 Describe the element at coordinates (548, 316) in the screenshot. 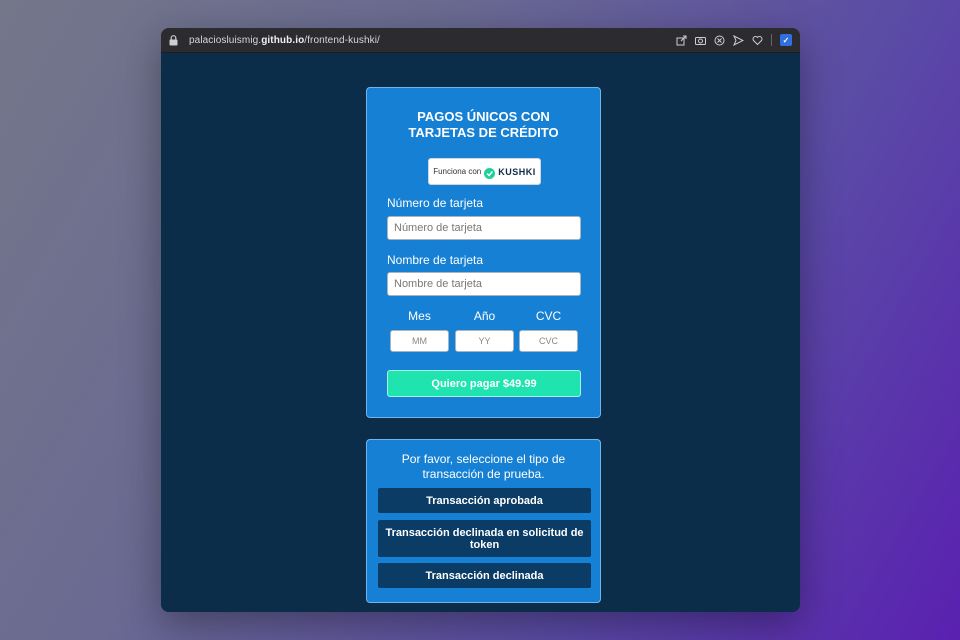

I see `cvc-label: CVC` at that location.